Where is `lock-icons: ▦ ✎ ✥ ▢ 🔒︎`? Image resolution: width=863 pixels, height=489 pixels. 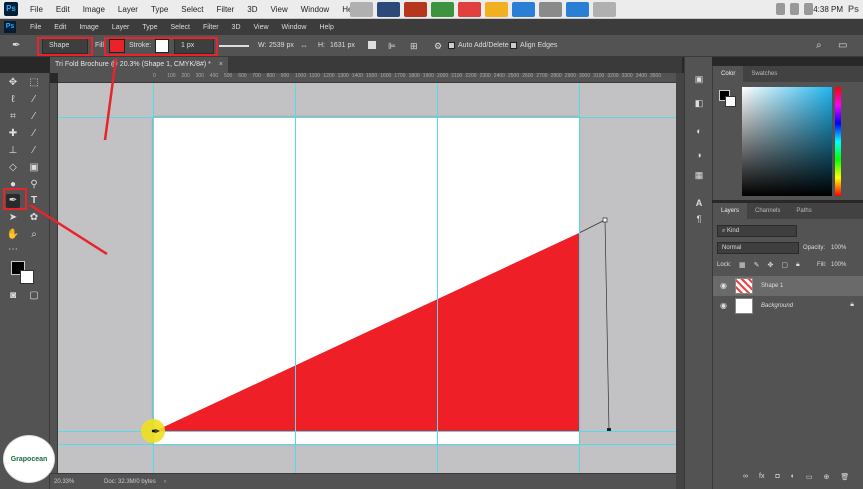 lock-icons: ▦ ✎ ✥ ▢ 🔒︎ is located at coordinates (769, 265).